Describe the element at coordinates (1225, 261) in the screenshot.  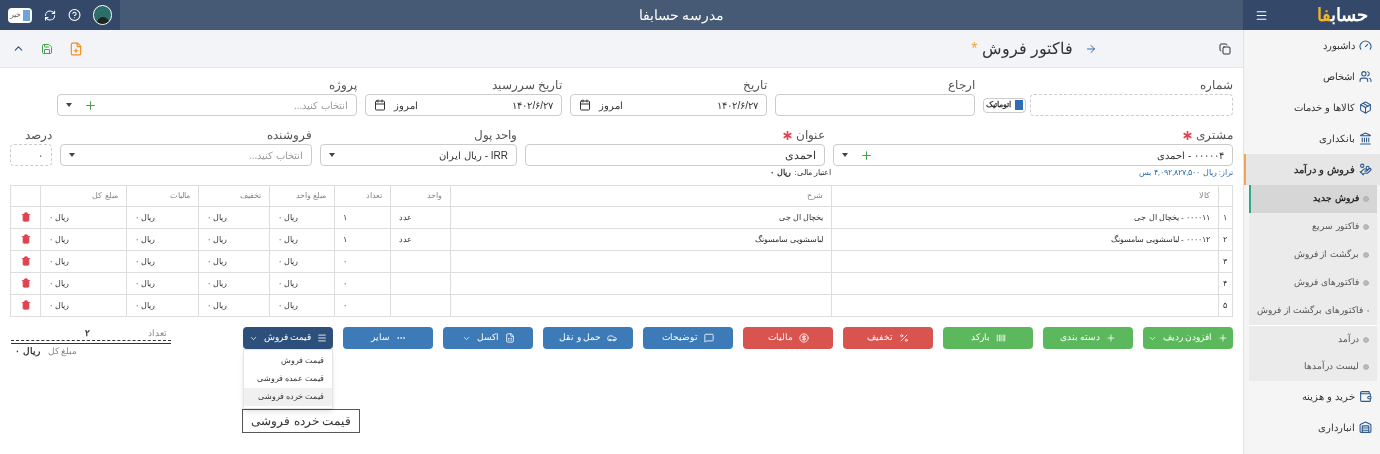
I see `row-number: ۳` at that location.